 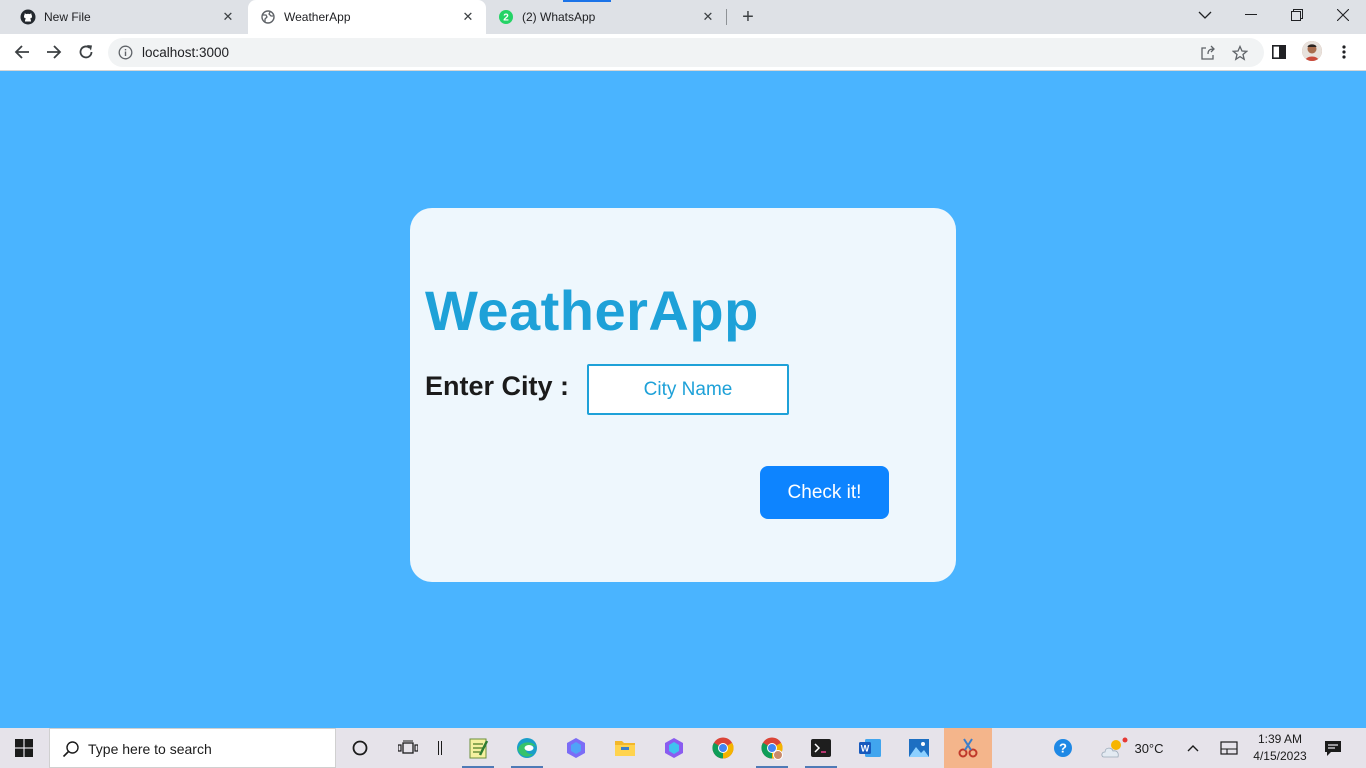 What do you see at coordinates (497, 386) in the screenshot?
I see `city-label: Enter City :` at bounding box center [497, 386].